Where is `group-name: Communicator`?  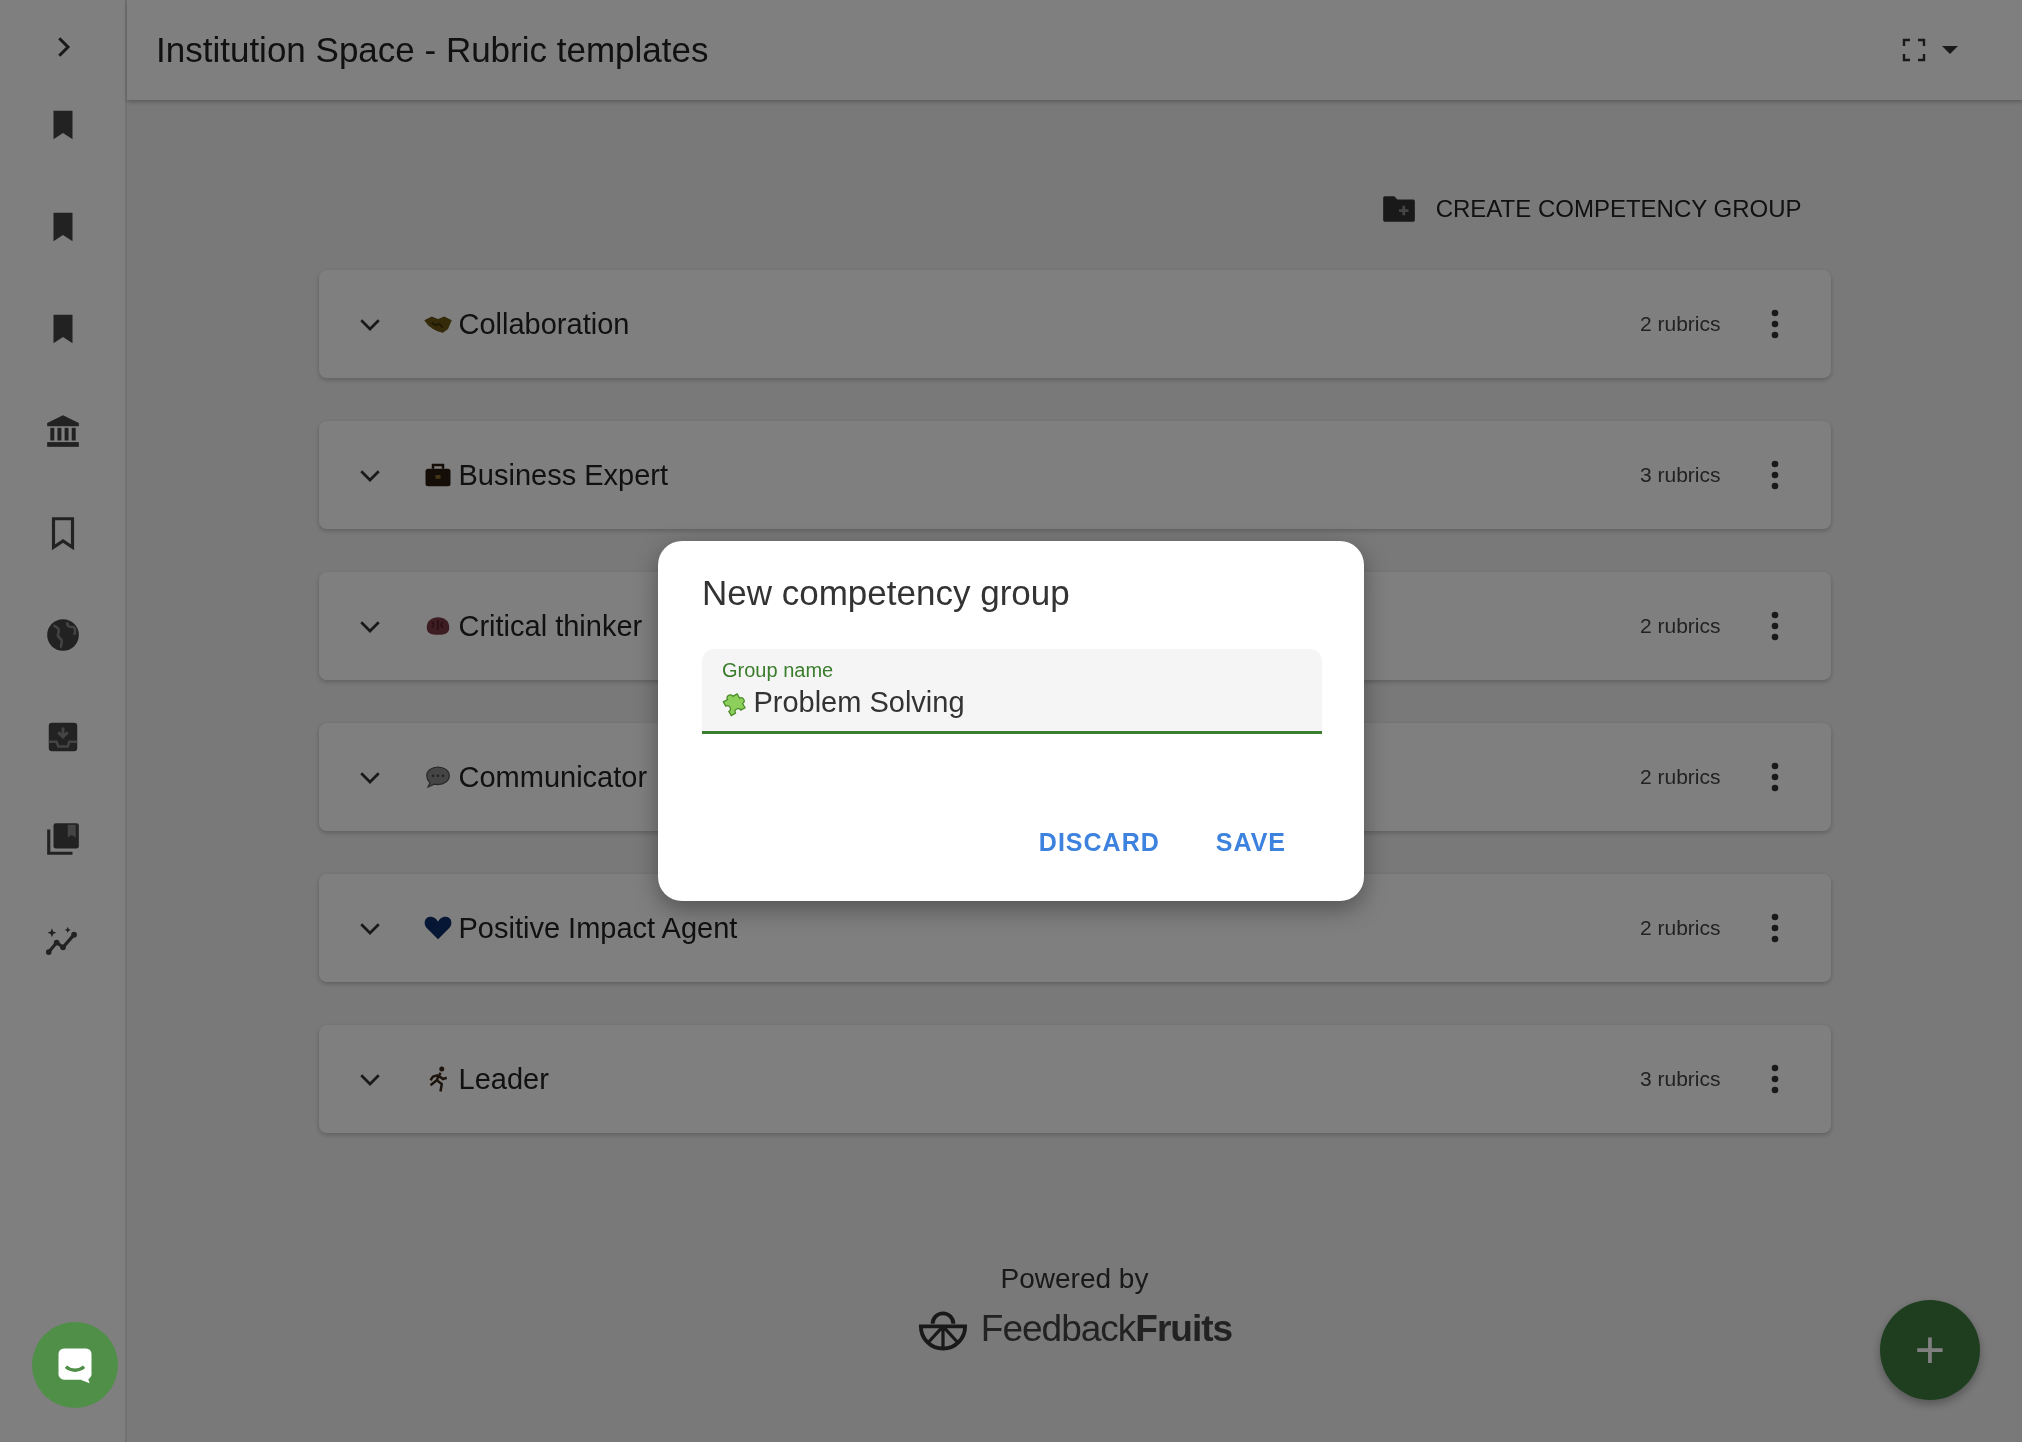
group-name: Communicator is located at coordinates (553, 777).